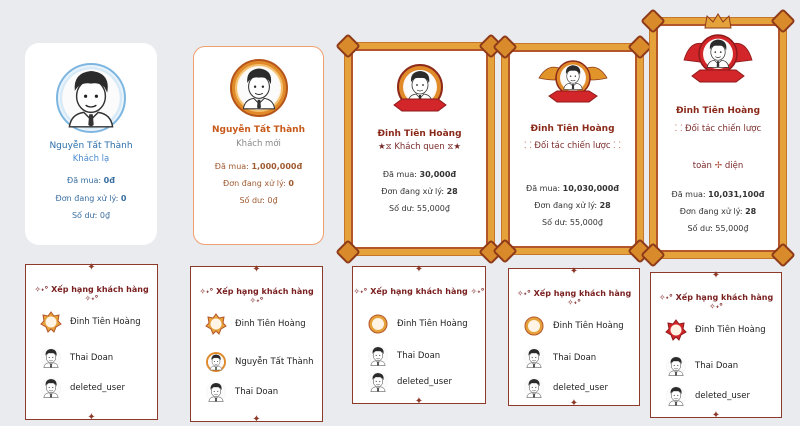 This screenshot has width=800, height=426. I want to click on bought-stat: Đã mua: 1,000,000đ, so click(258, 166).